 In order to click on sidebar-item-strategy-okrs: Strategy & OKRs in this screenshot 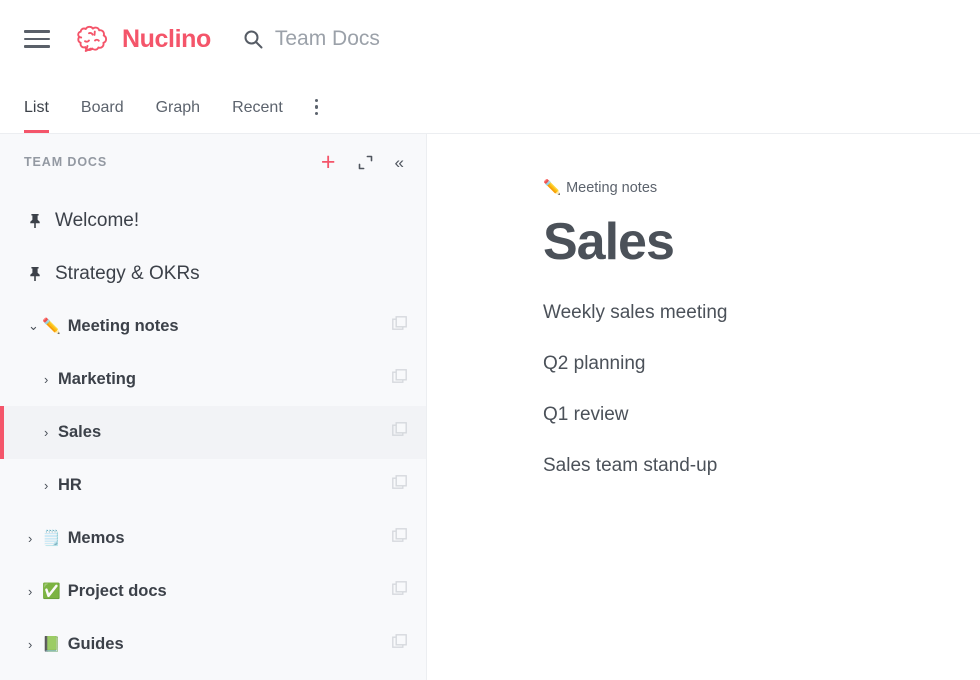, I will do `click(213, 273)`.